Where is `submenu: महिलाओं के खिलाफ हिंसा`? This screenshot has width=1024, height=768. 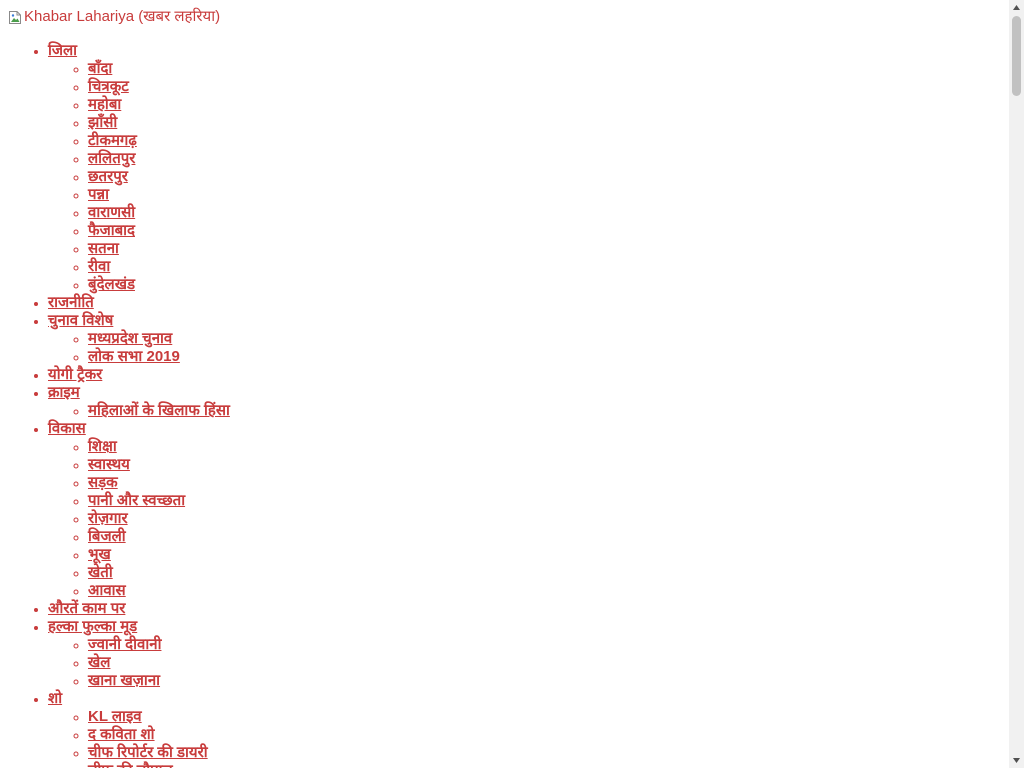 submenu: महिलाओं के खिलाफ हिंसा is located at coordinates (139, 411).